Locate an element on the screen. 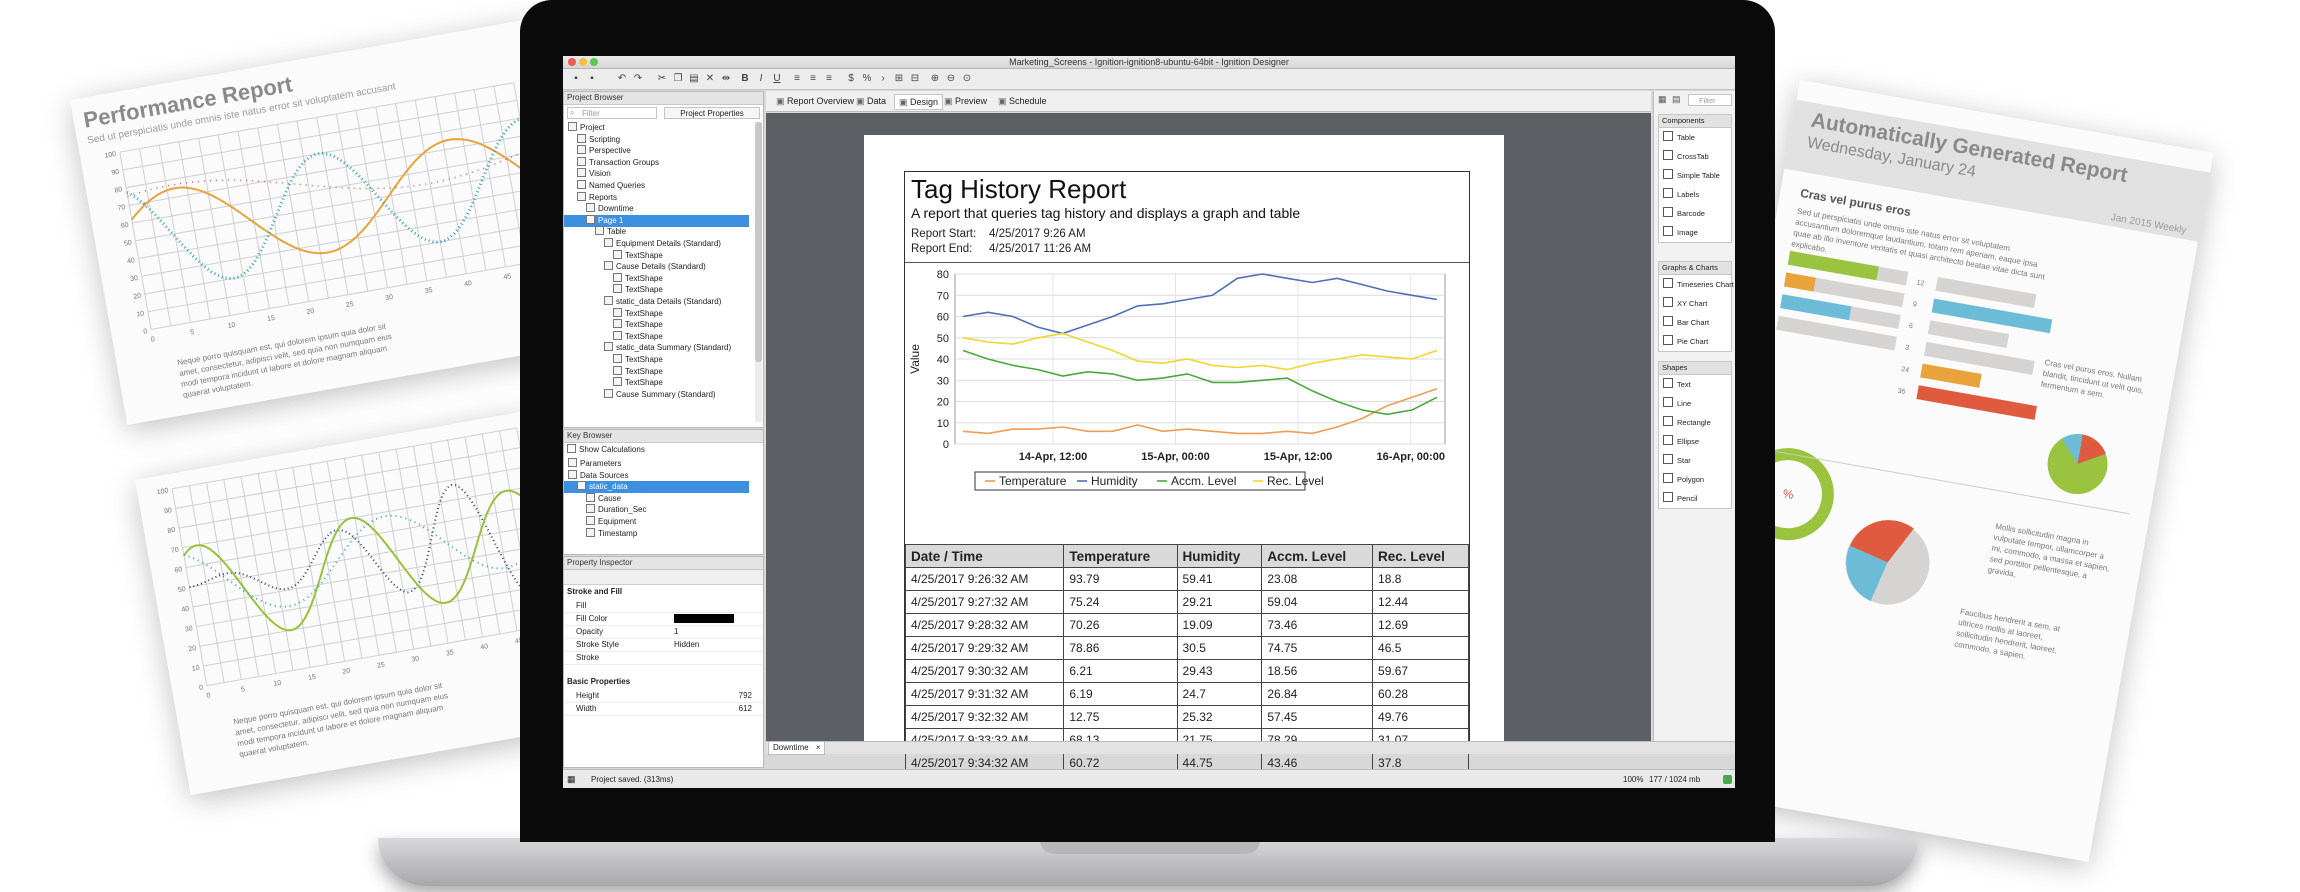 The image size is (2300, 892). palette-item-bar-chart: Bar Chart is located at coordinates (1695, 322).